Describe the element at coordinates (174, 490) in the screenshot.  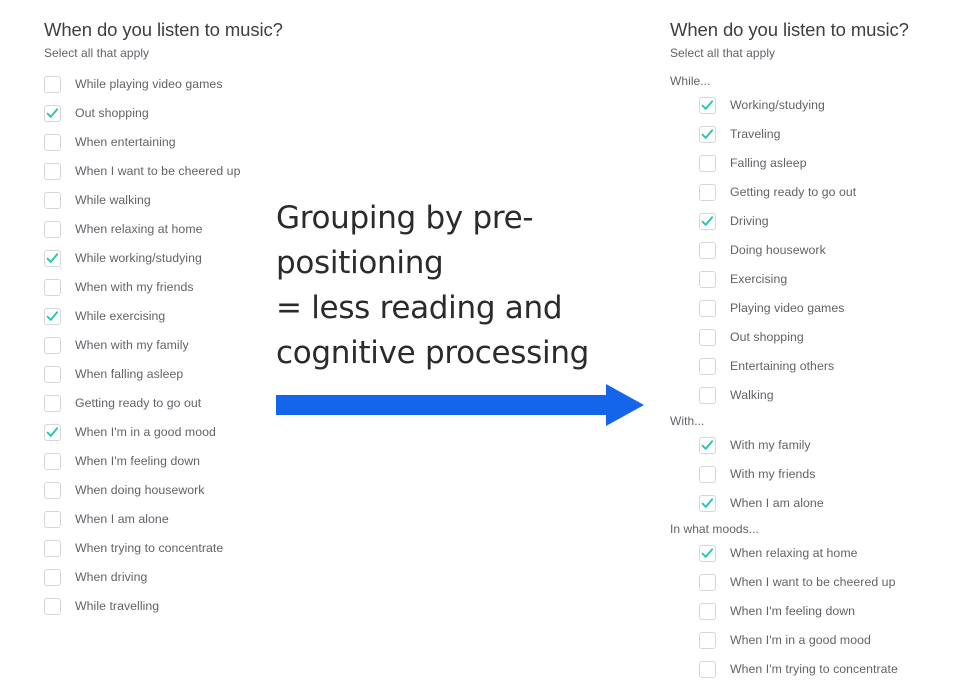
I see `checkbox-option-row: When doing housework` at that location.